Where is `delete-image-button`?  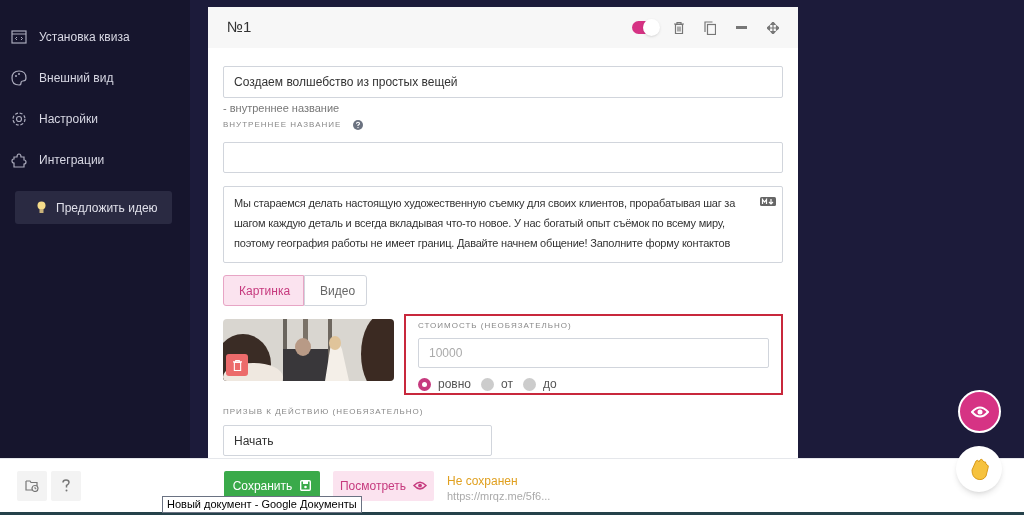
delete-image-button is located at coordinates (237, 365).